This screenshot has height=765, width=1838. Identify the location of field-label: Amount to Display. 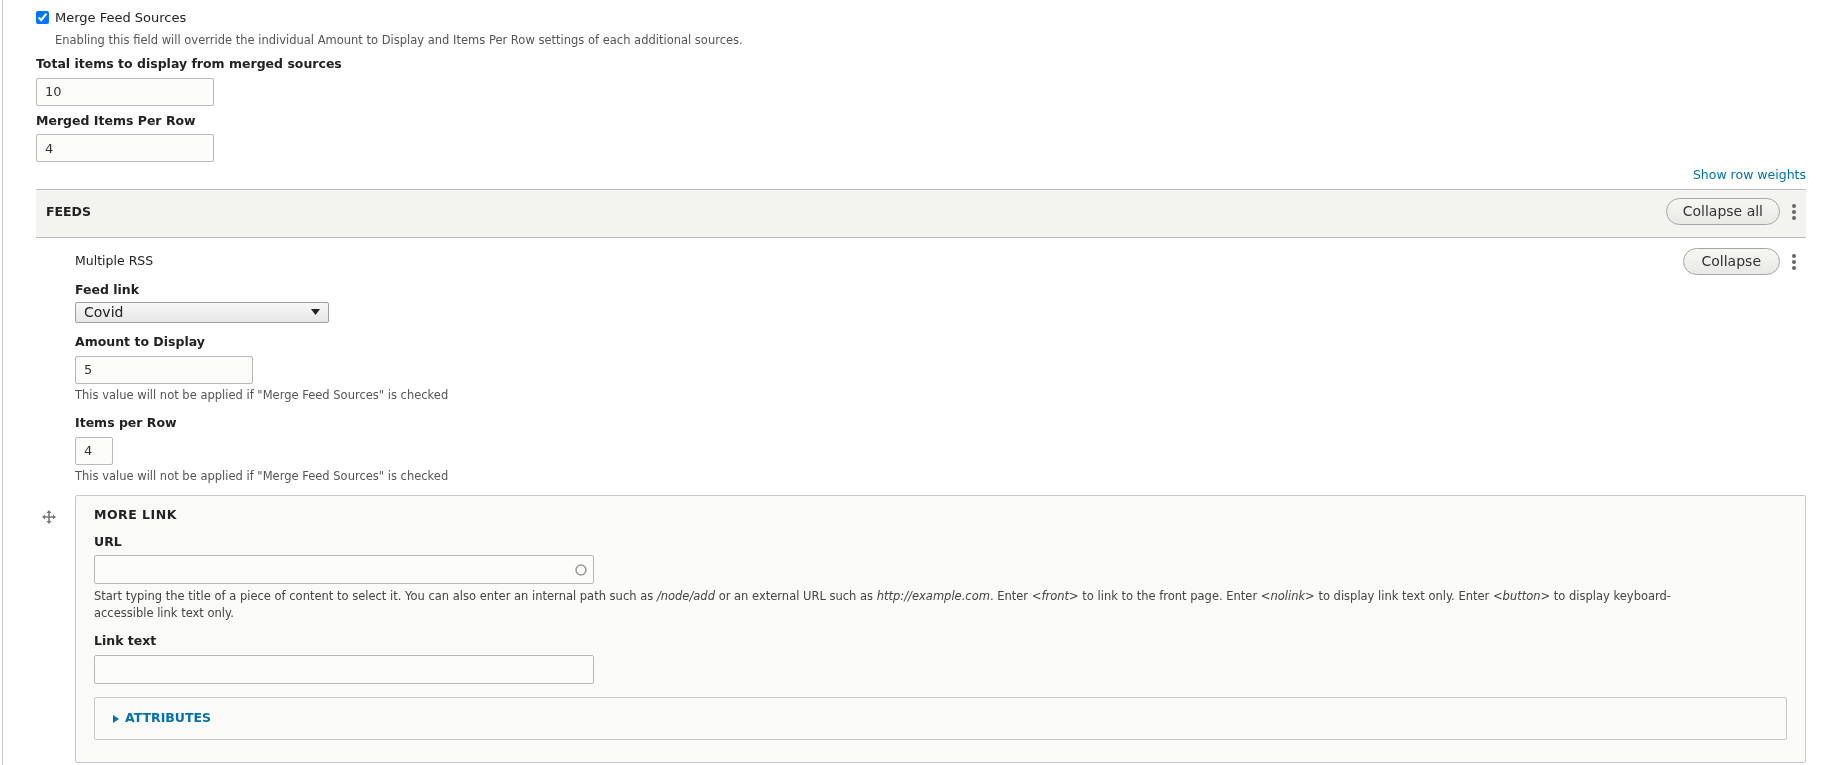
(140, 341).